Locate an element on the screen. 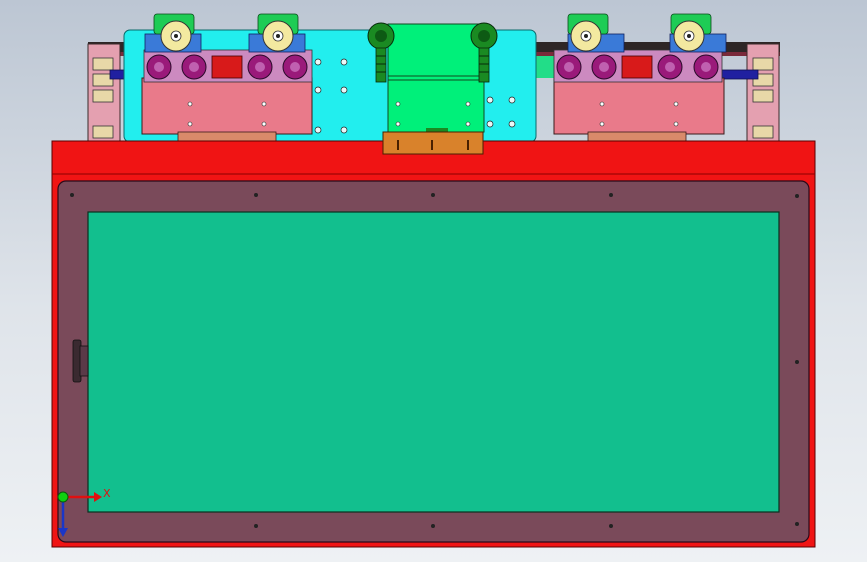  left-end-block is located at coordinates (104, 92).